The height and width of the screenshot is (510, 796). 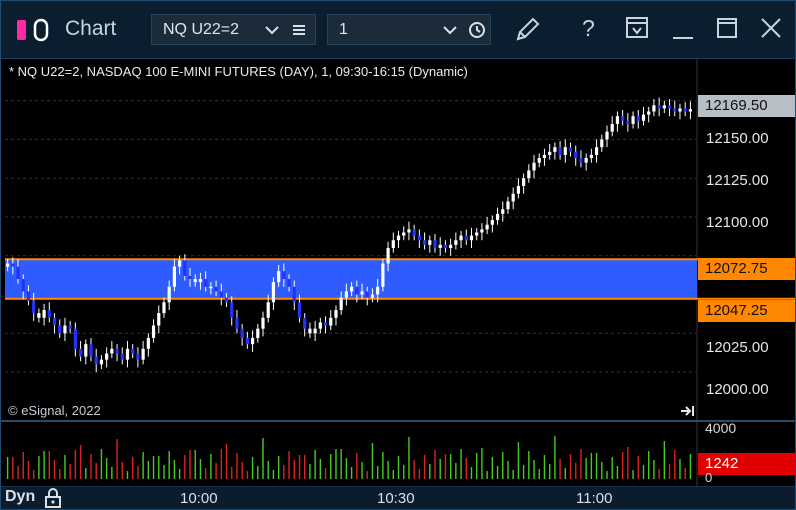 I want to click on menu-icon, so click(x=299, y=30).